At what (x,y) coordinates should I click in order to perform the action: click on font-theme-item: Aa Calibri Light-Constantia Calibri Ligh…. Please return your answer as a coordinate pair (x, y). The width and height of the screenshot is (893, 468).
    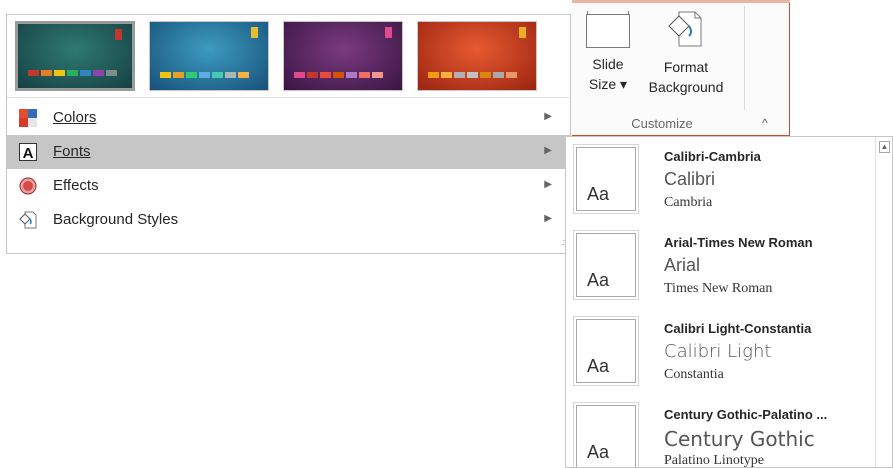
    Looking at the image, I should click on (721, 352).